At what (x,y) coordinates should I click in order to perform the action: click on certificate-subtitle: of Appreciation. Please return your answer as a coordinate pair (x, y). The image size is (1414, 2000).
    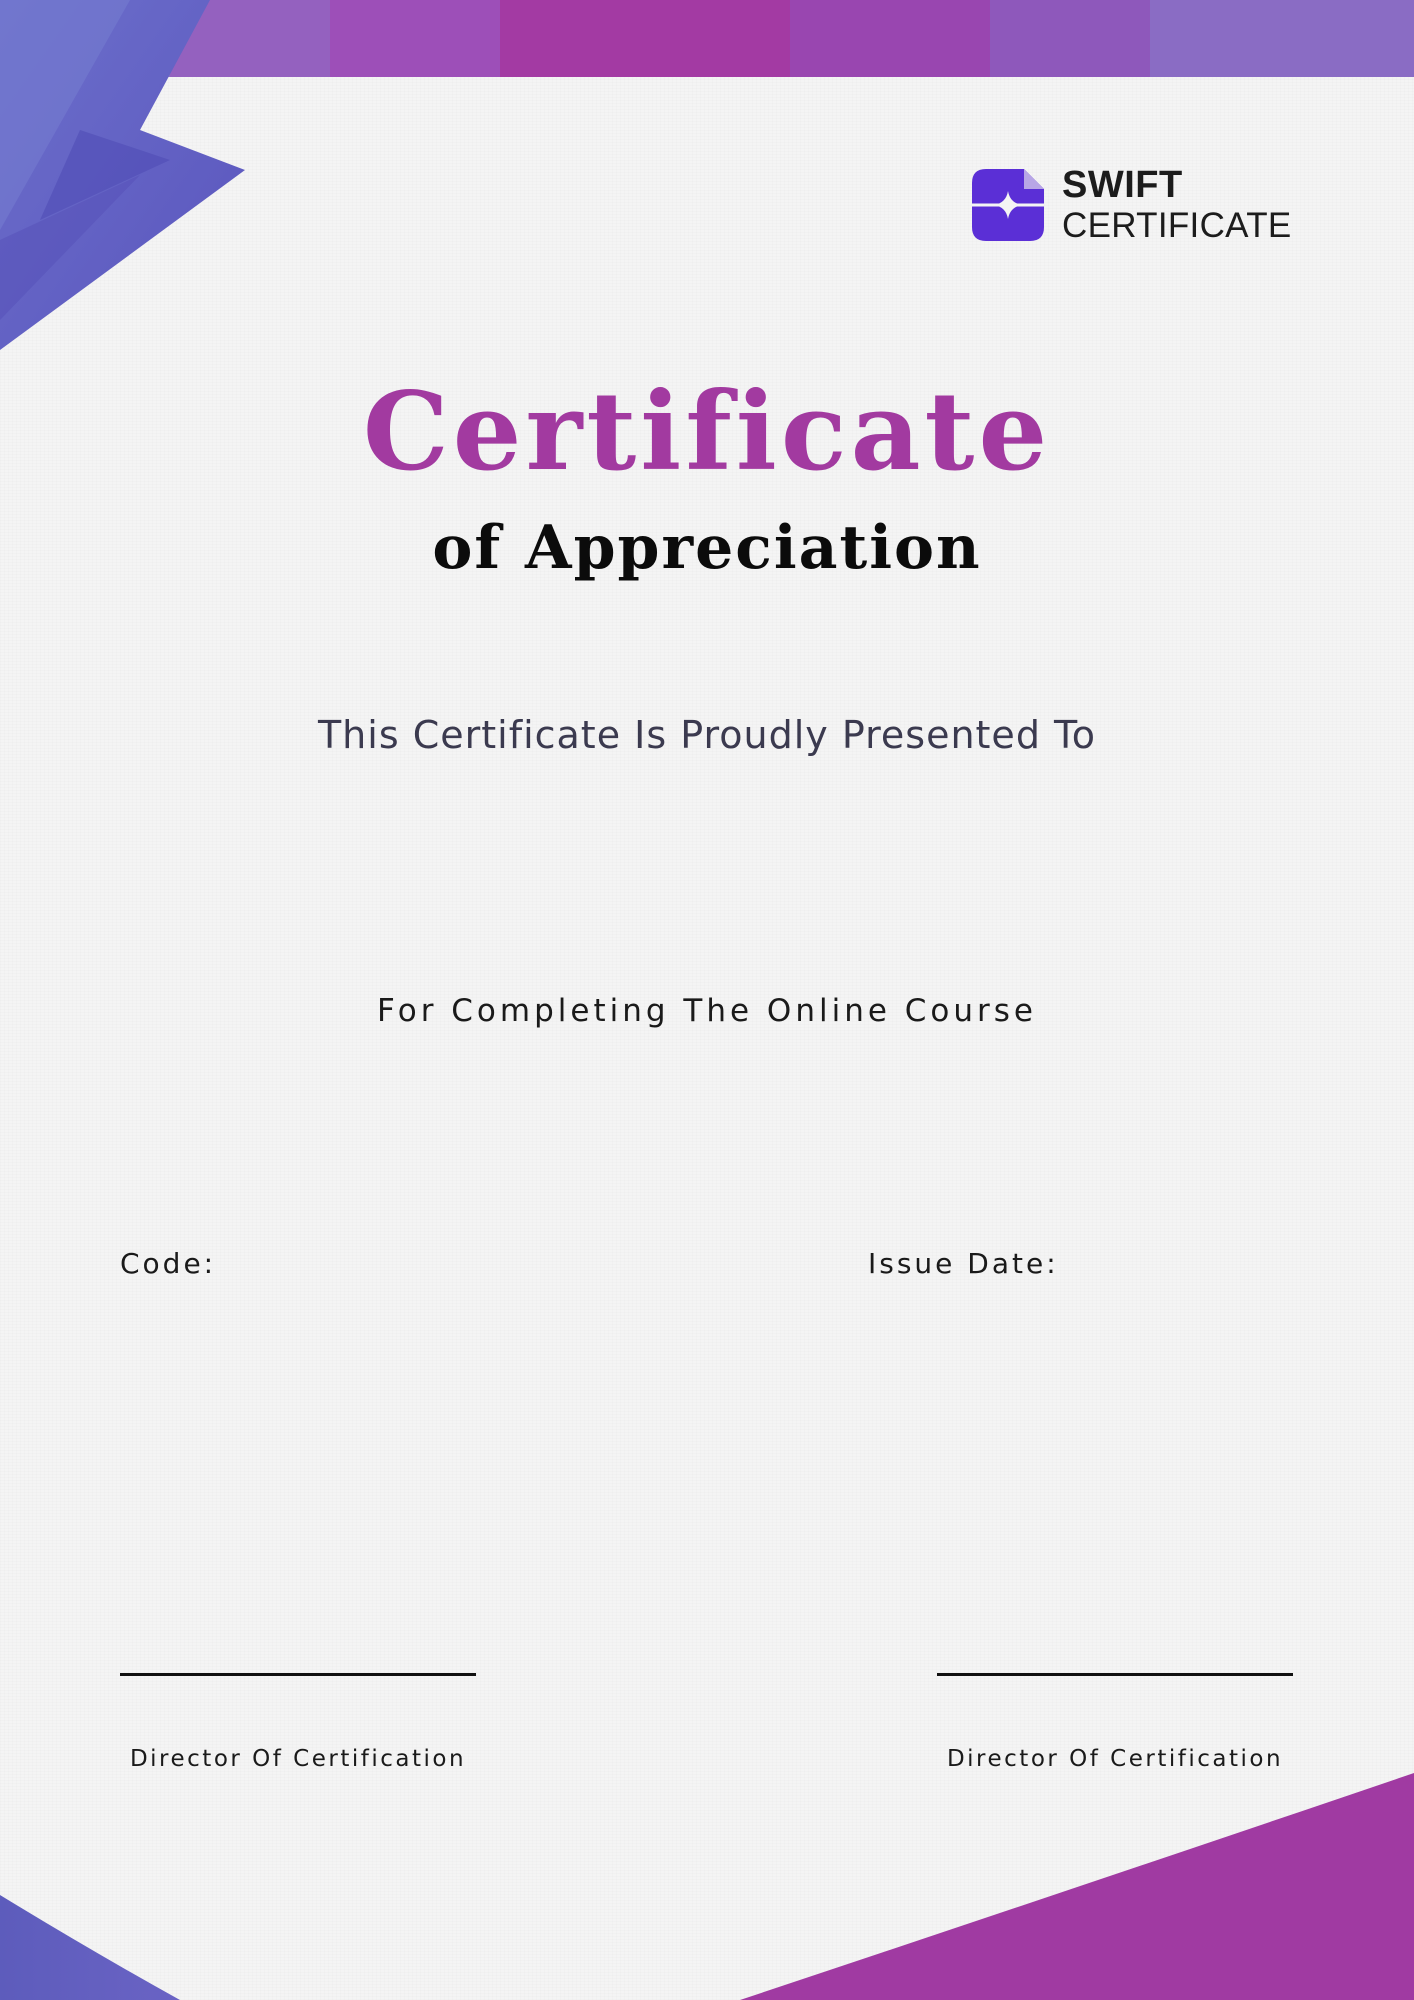
    Looking at the image, I should click on (707, 548).